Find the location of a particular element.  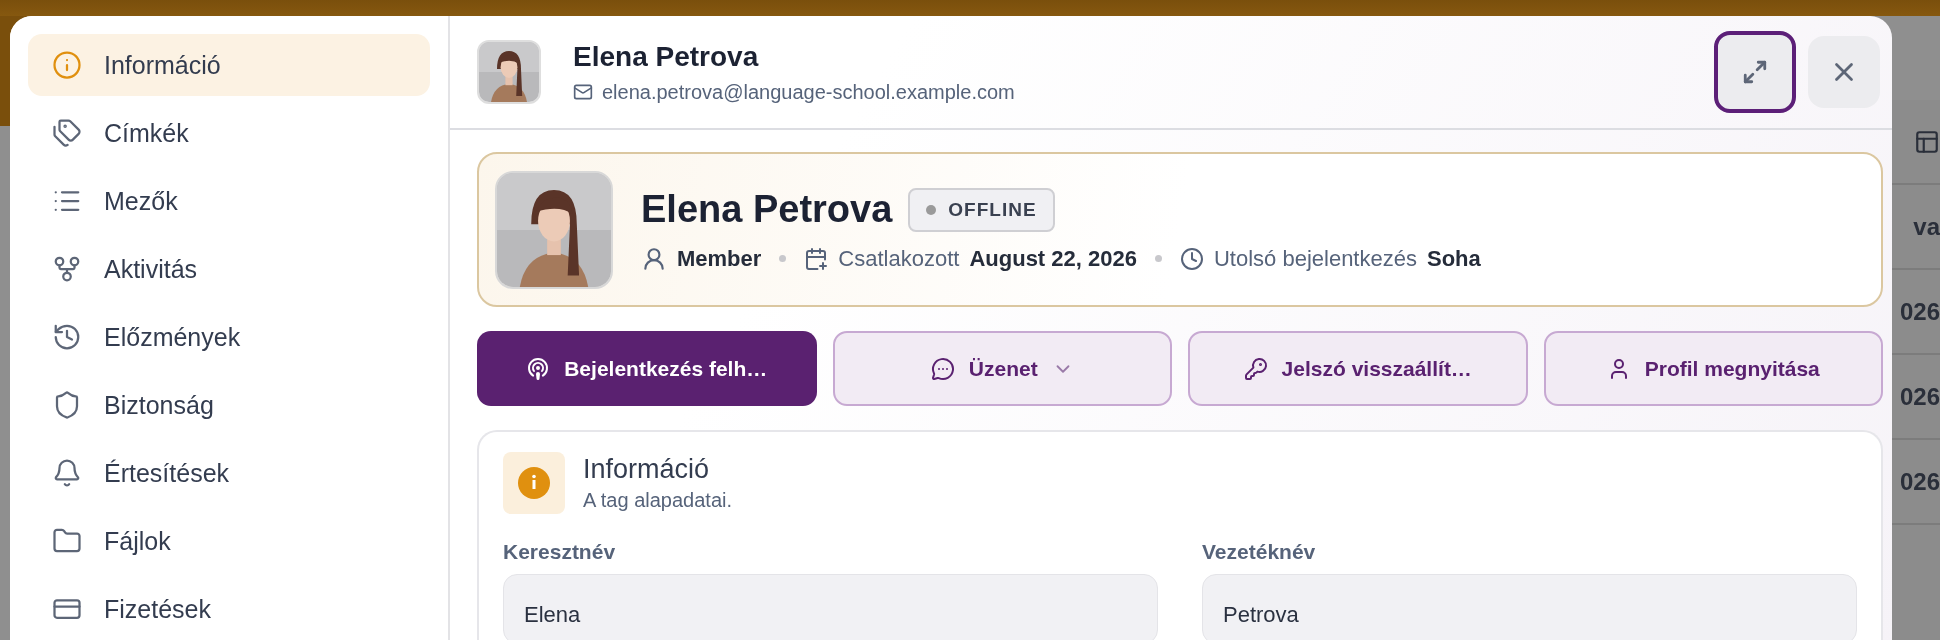

input-field: Petrova is located at coordinates (1529, 607).